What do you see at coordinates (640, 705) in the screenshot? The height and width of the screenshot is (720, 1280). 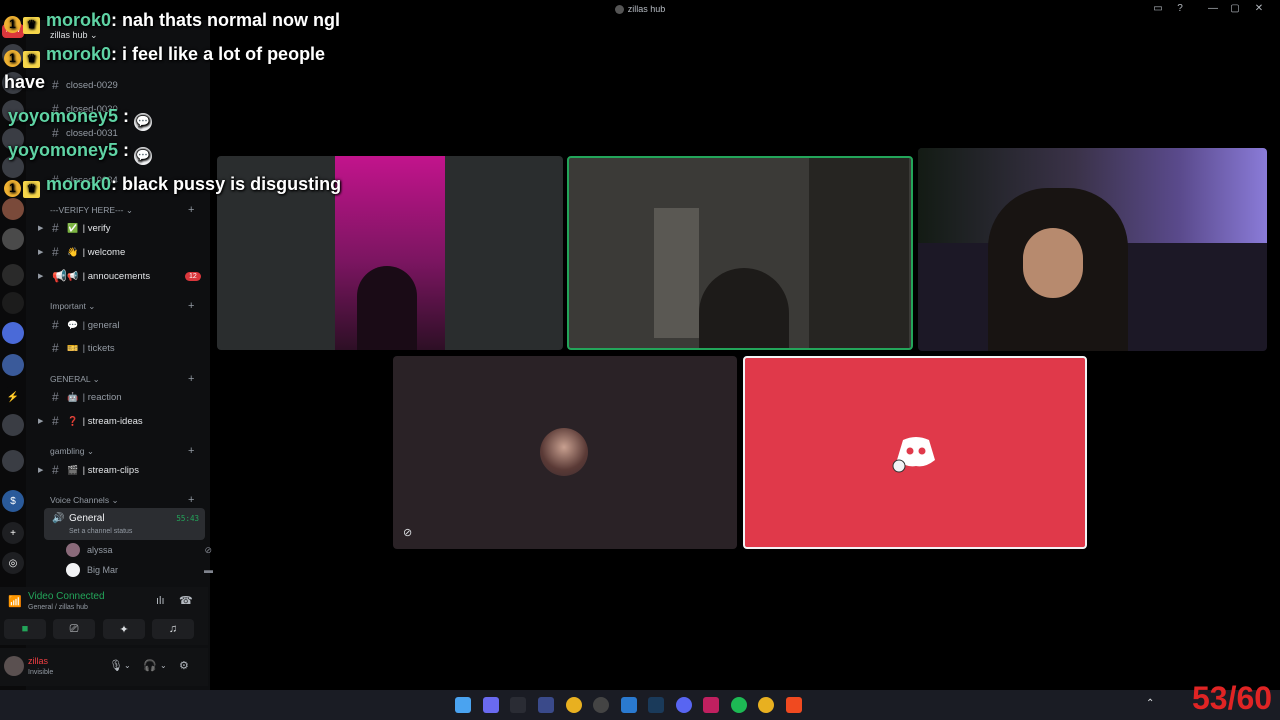 I see `taskbar: ⌃` at bounding box center [640, 705].